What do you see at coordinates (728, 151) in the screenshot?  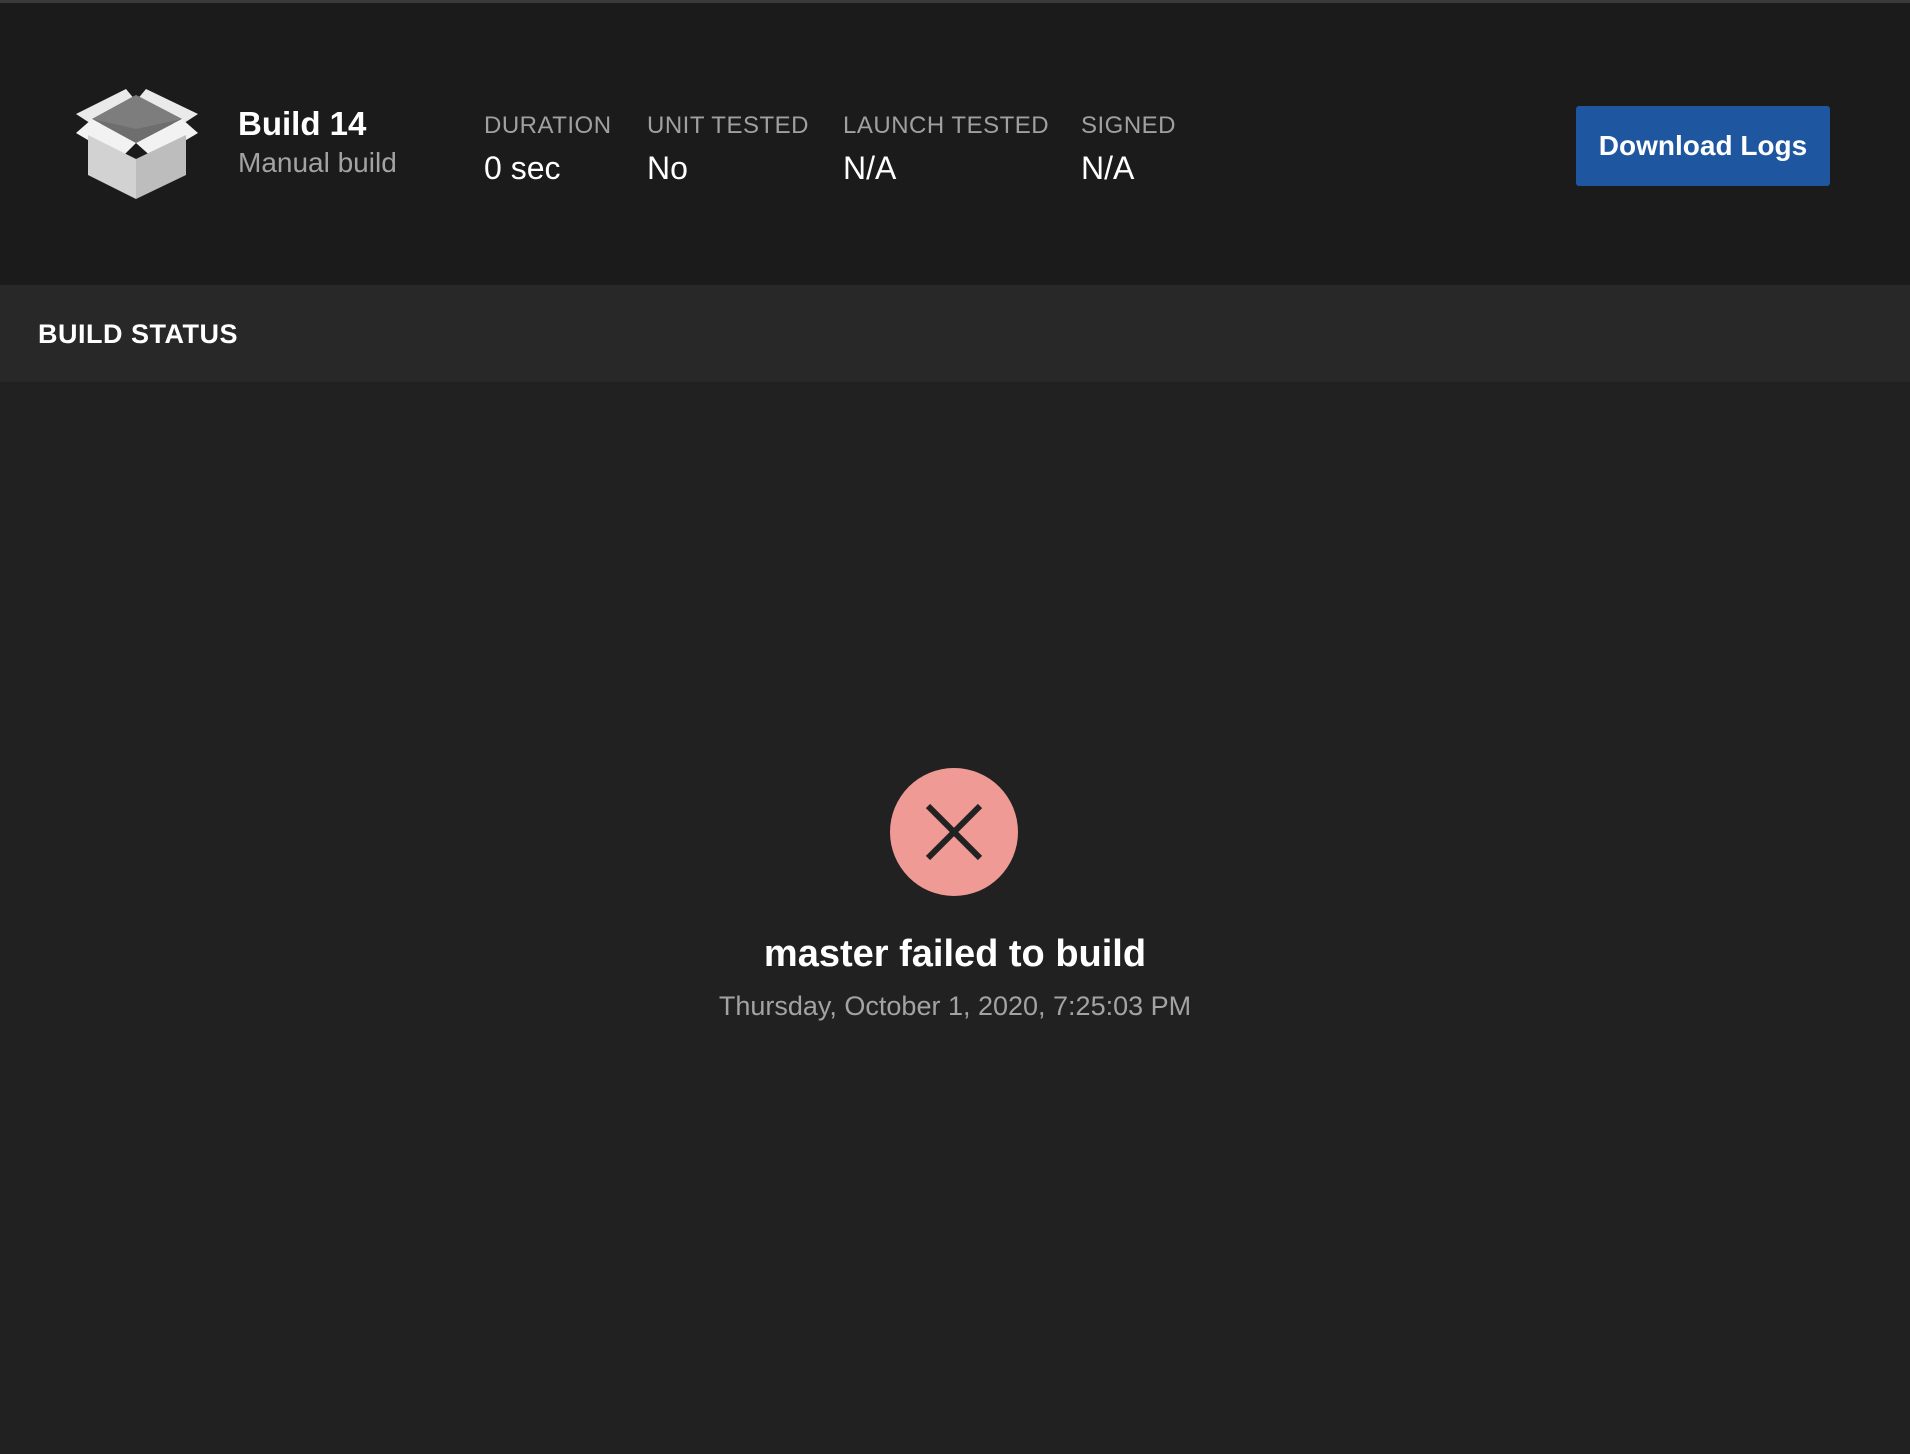 I see `stat-unit-tested: UNIT TESTED No` at bounding box center [728, 151].